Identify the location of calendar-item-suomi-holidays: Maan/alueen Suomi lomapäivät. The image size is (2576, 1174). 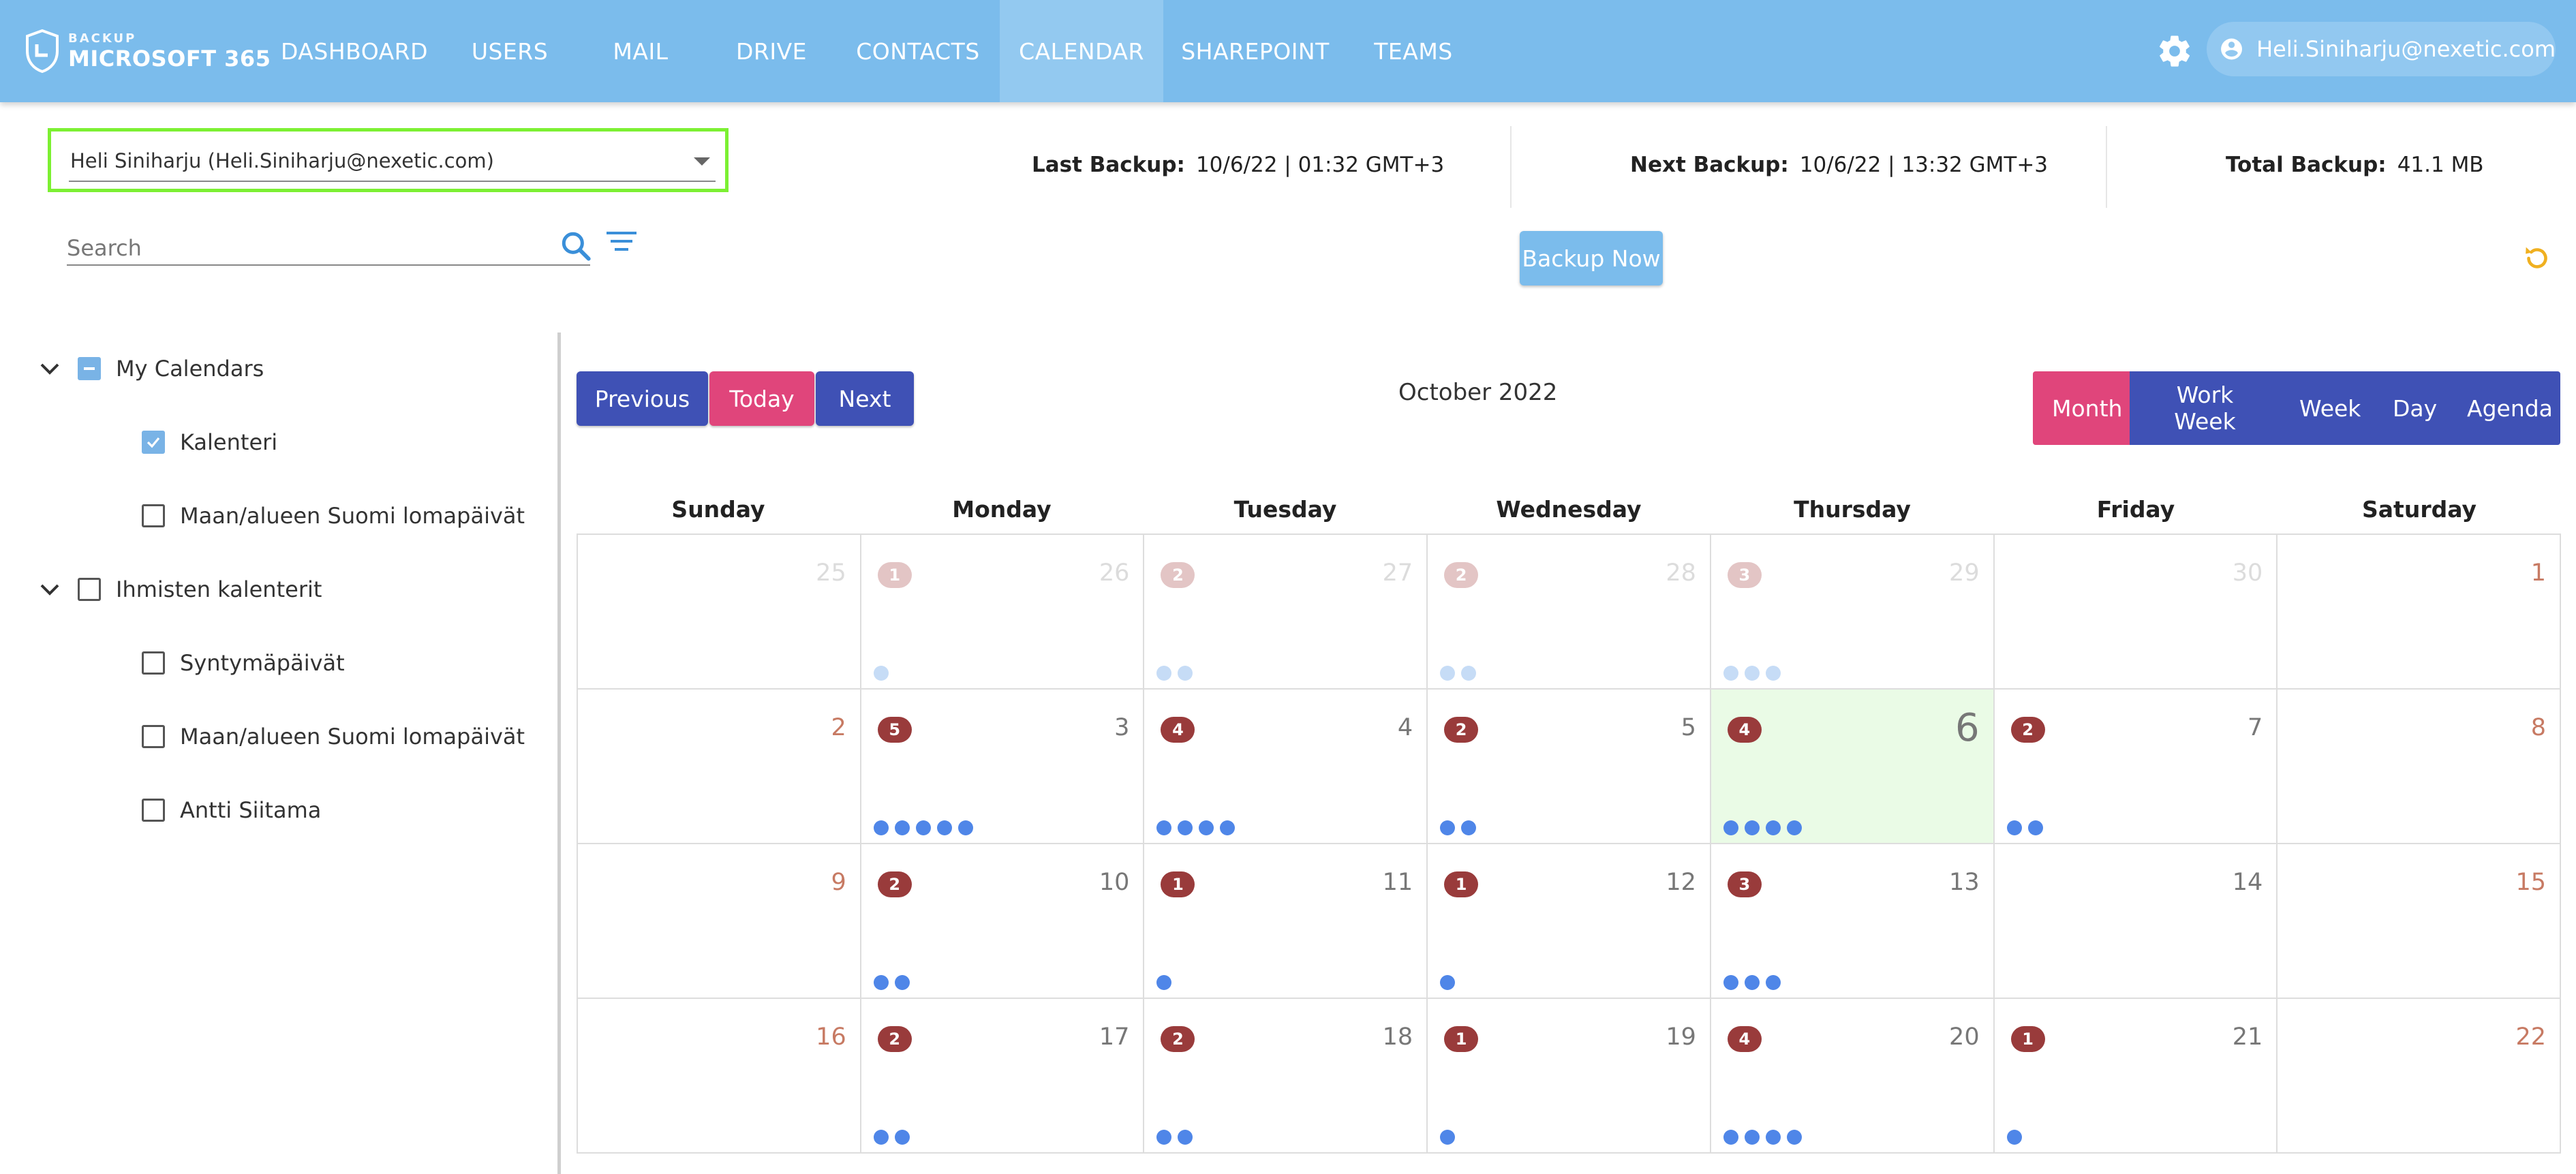
(333, 516).